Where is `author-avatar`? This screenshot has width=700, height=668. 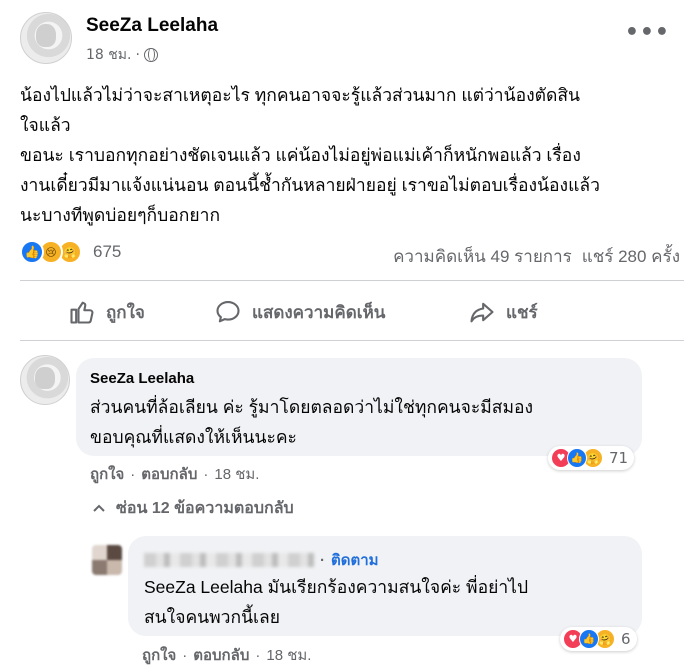 author-avatar is located at coordinates (46, 38).